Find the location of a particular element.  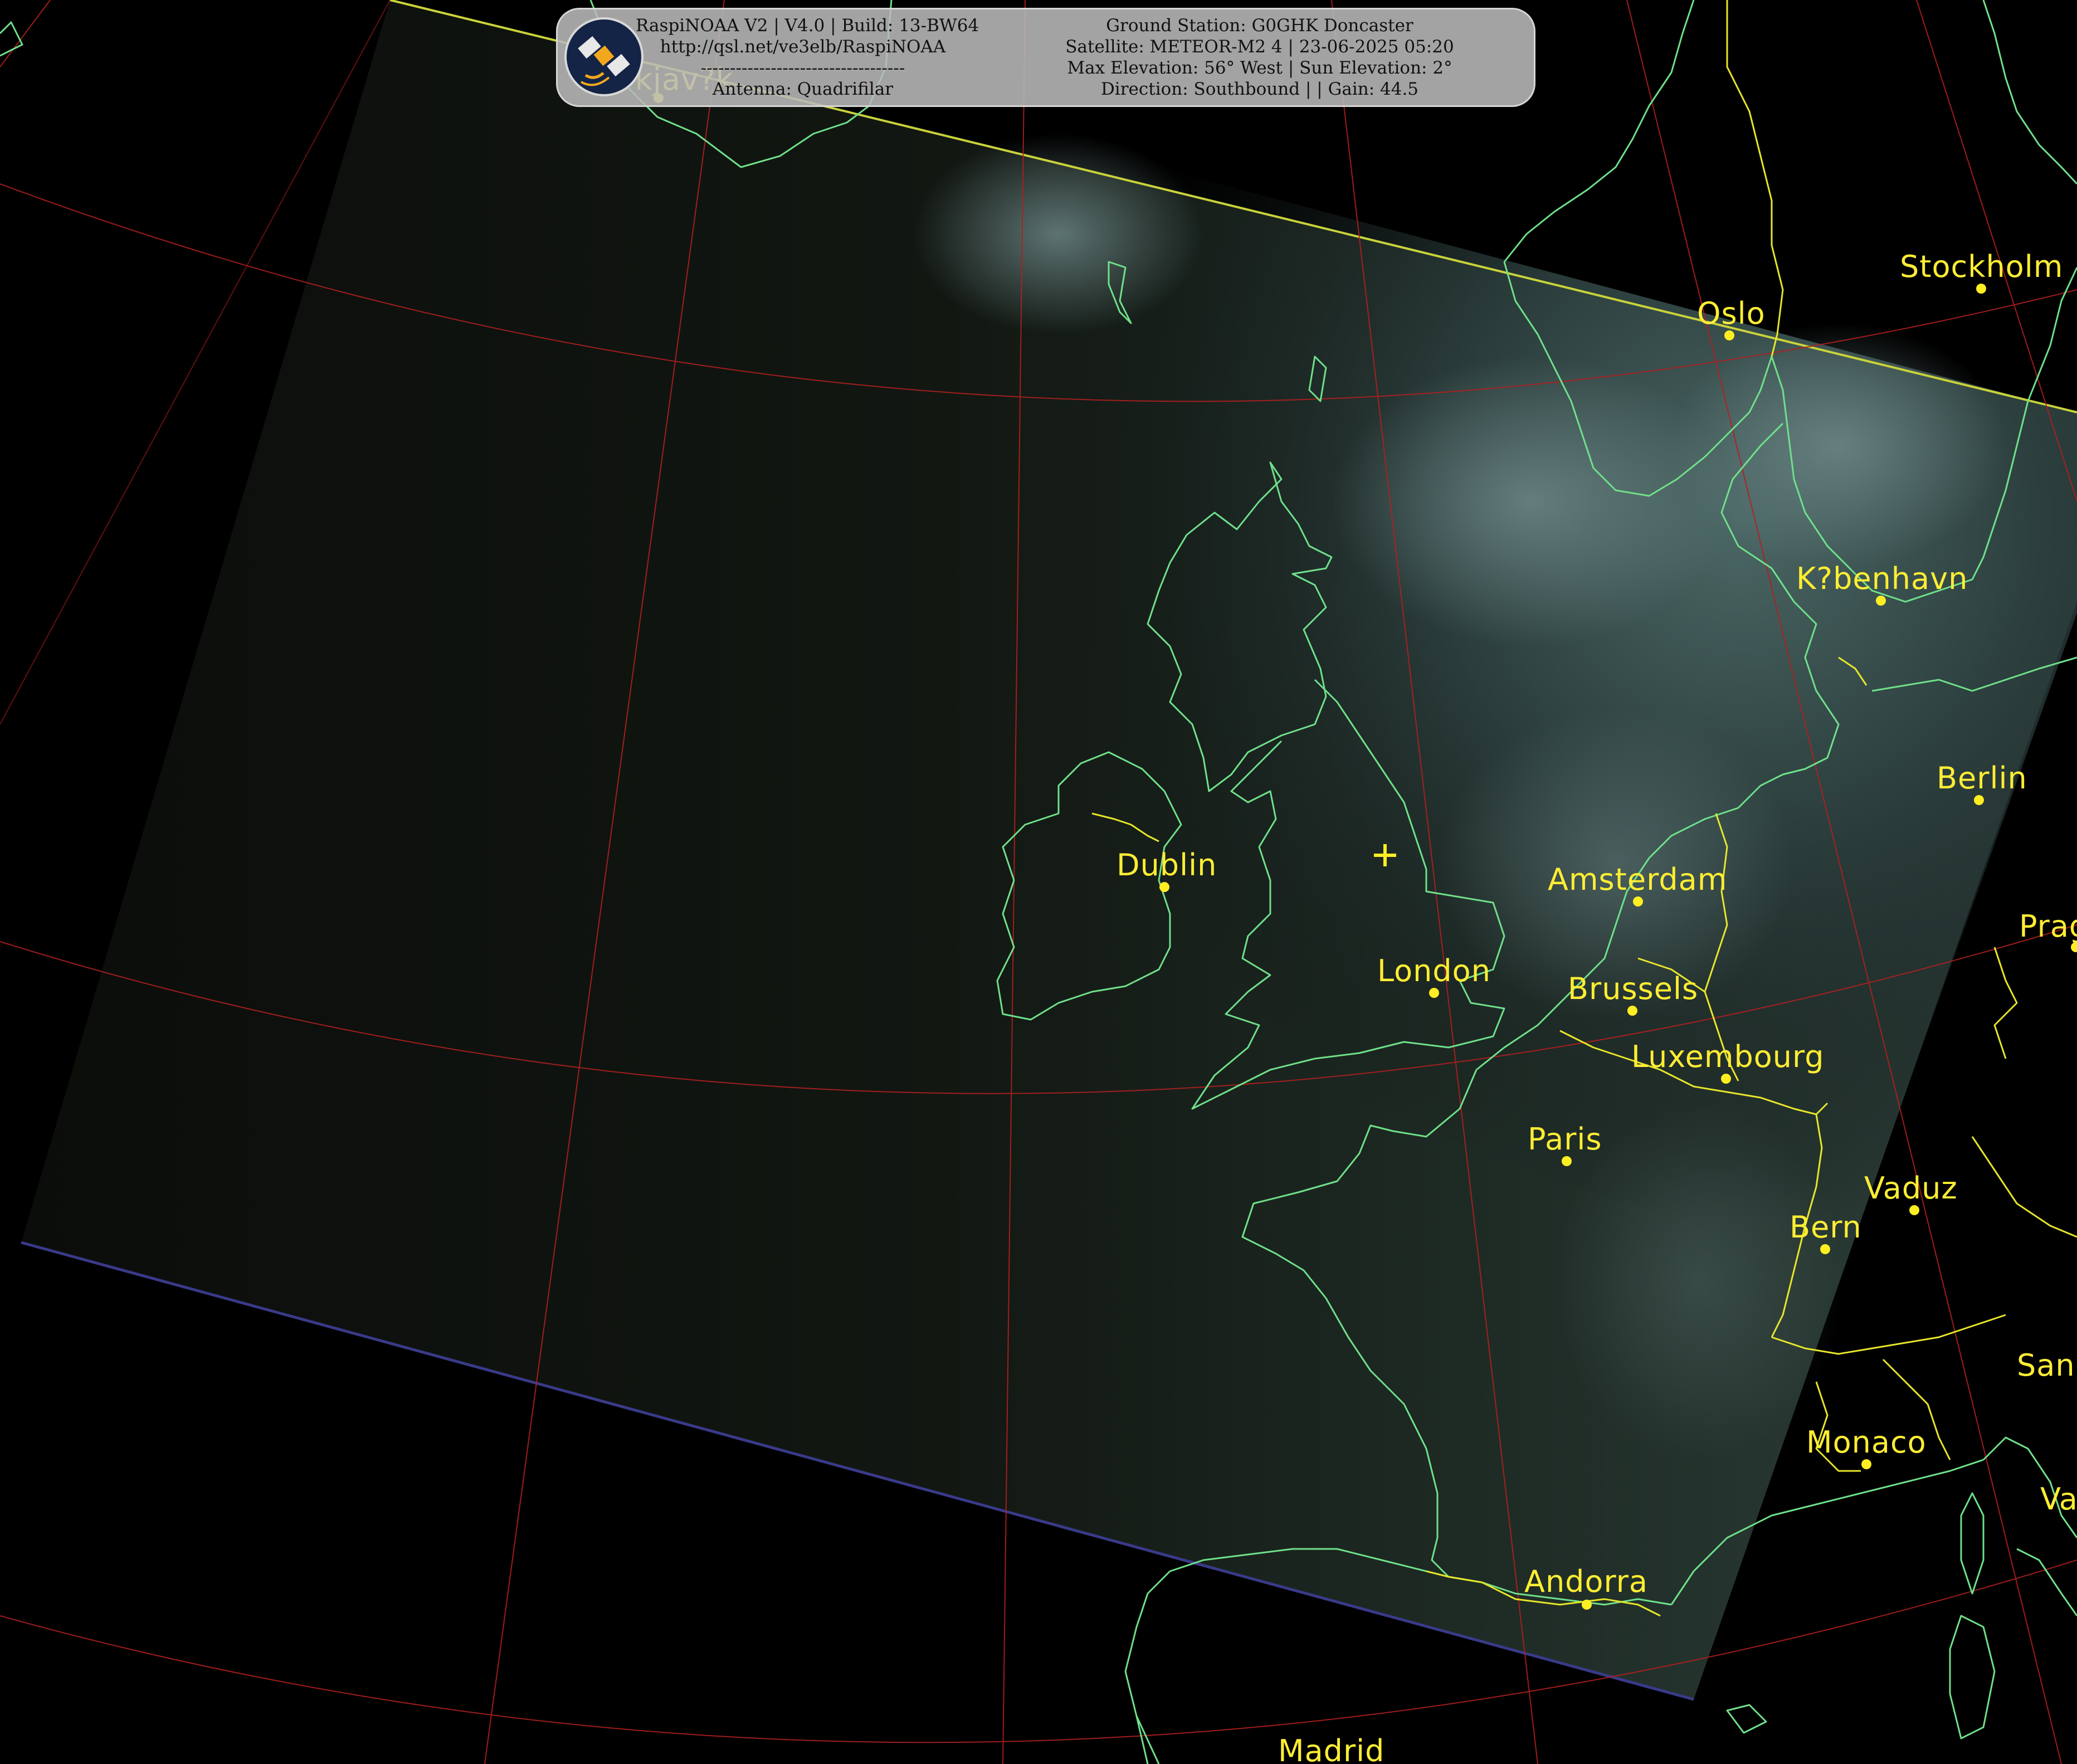

city-dot-bern is located at coordinates (1825, 1249).